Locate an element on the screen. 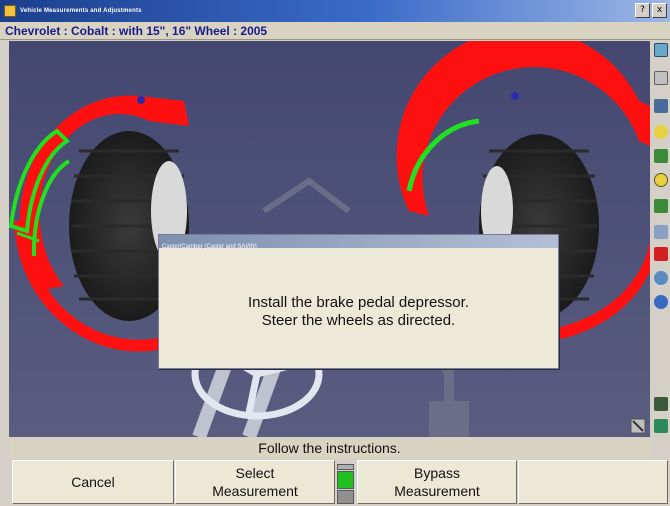 The image size is (670, 506). select-measurement-button: Select Measurement is located at coordinates (255, 482).